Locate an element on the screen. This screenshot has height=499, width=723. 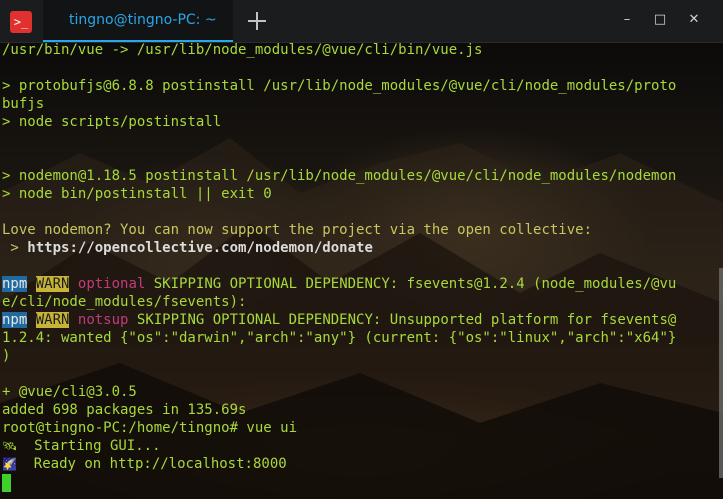
terminal-line: ) is located at coordinates (6, 356).